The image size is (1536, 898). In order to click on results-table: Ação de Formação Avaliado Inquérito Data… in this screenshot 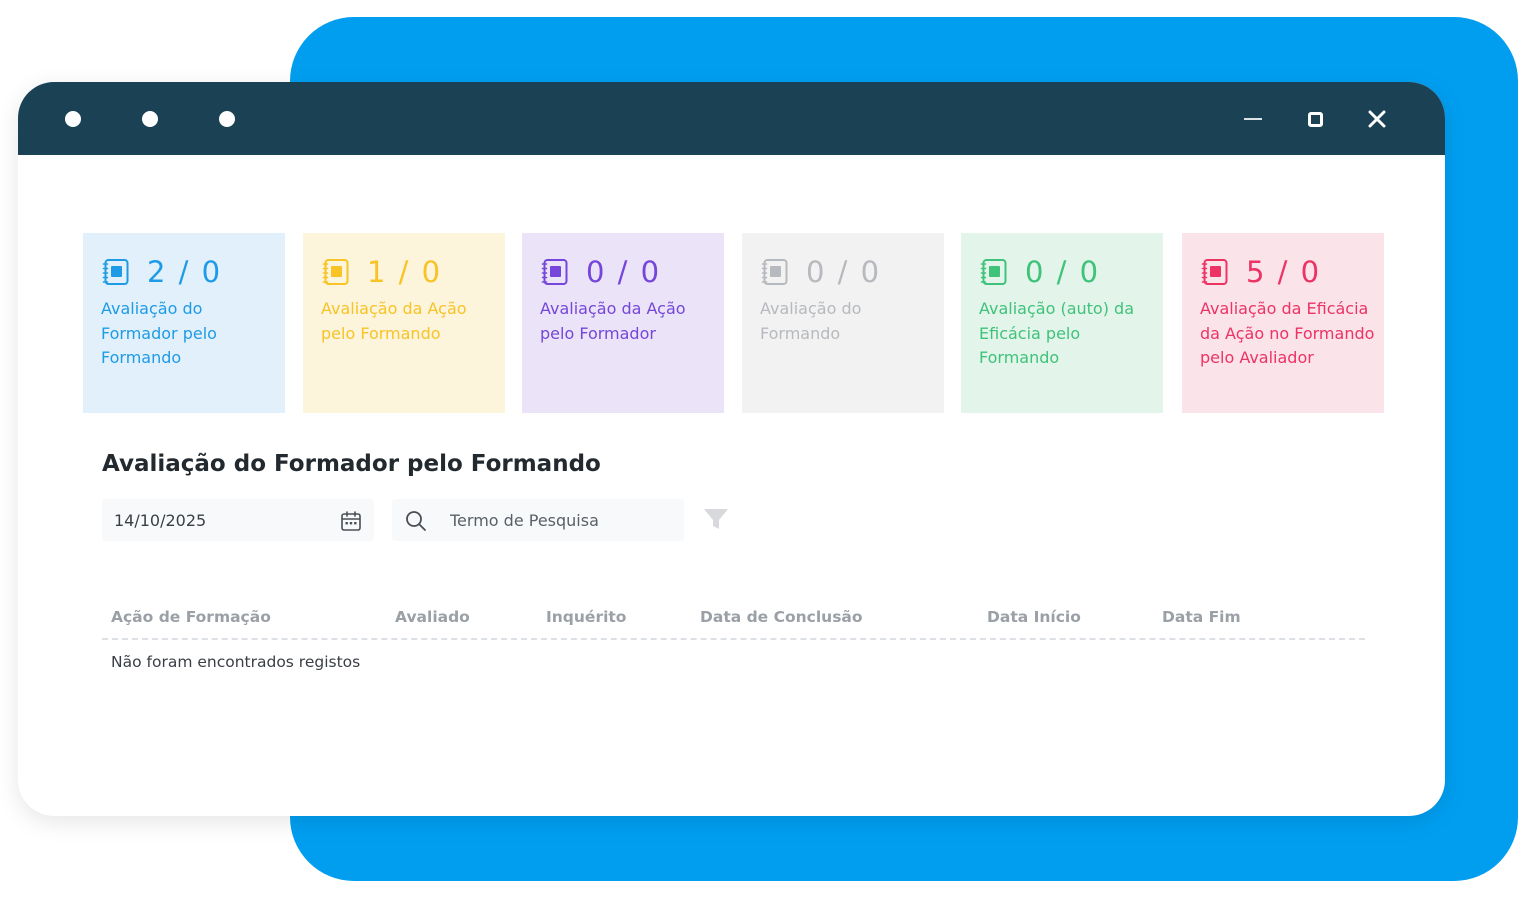, I will do `click(733, 635)`.